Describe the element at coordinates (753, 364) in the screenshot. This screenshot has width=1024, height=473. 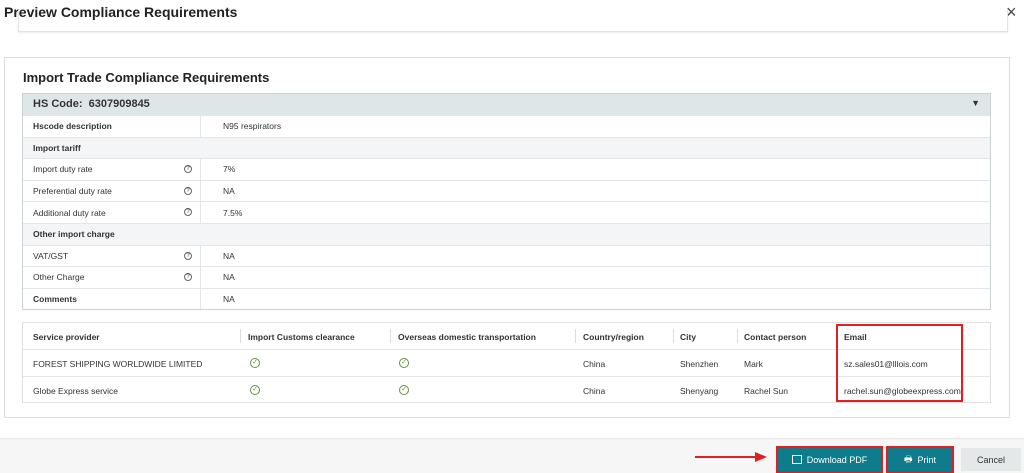
I see `contact-person: Mark` at that location.